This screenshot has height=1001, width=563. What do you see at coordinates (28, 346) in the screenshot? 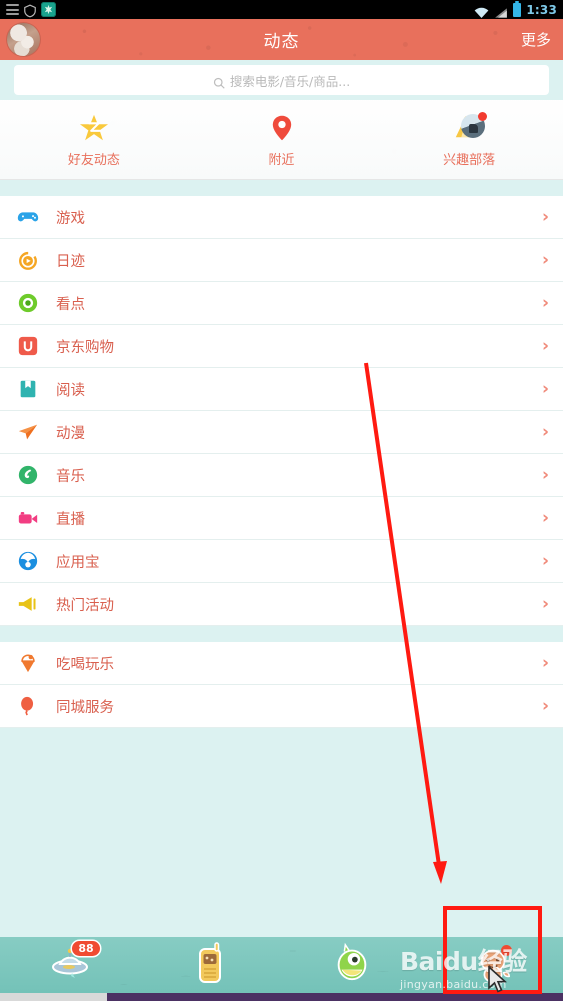
I see `jd-square-icon` at bounding box center [28, 346].